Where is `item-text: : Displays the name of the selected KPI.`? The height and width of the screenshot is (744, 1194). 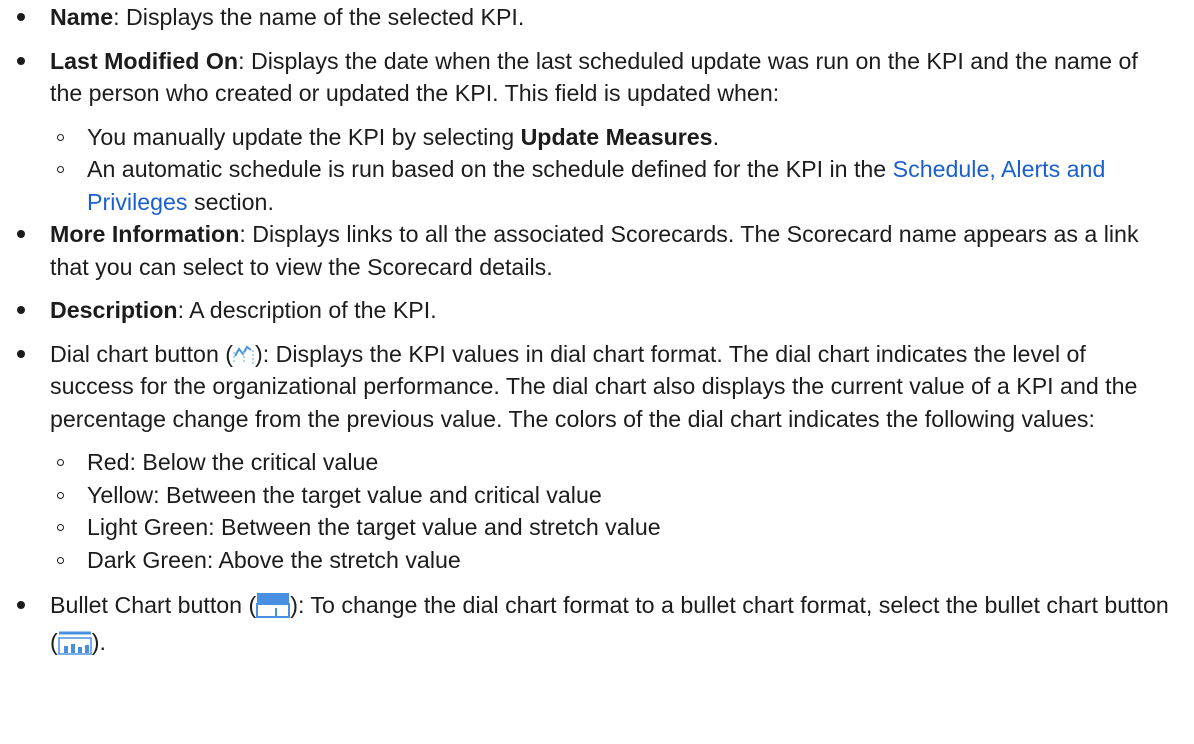 item-text: : Displays the name of the selected KPI. is located at coordinates (319, 17).